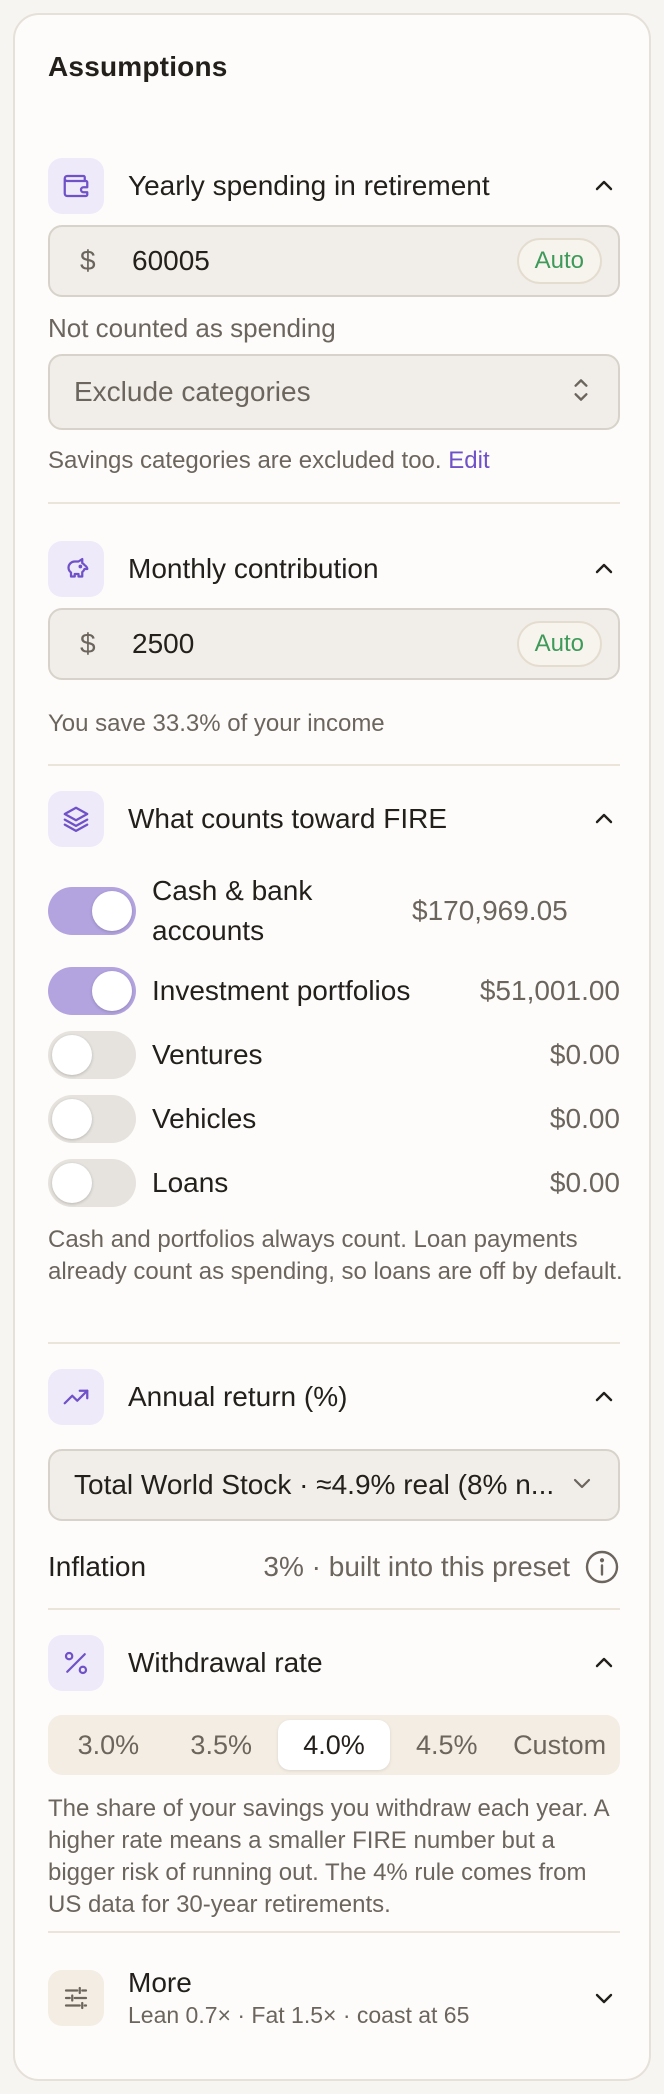  What do you see at coordinates (281, 990) in the screenshot?
I see `fire-item-label: Investment portfolios` at bounding box center [281, 990].